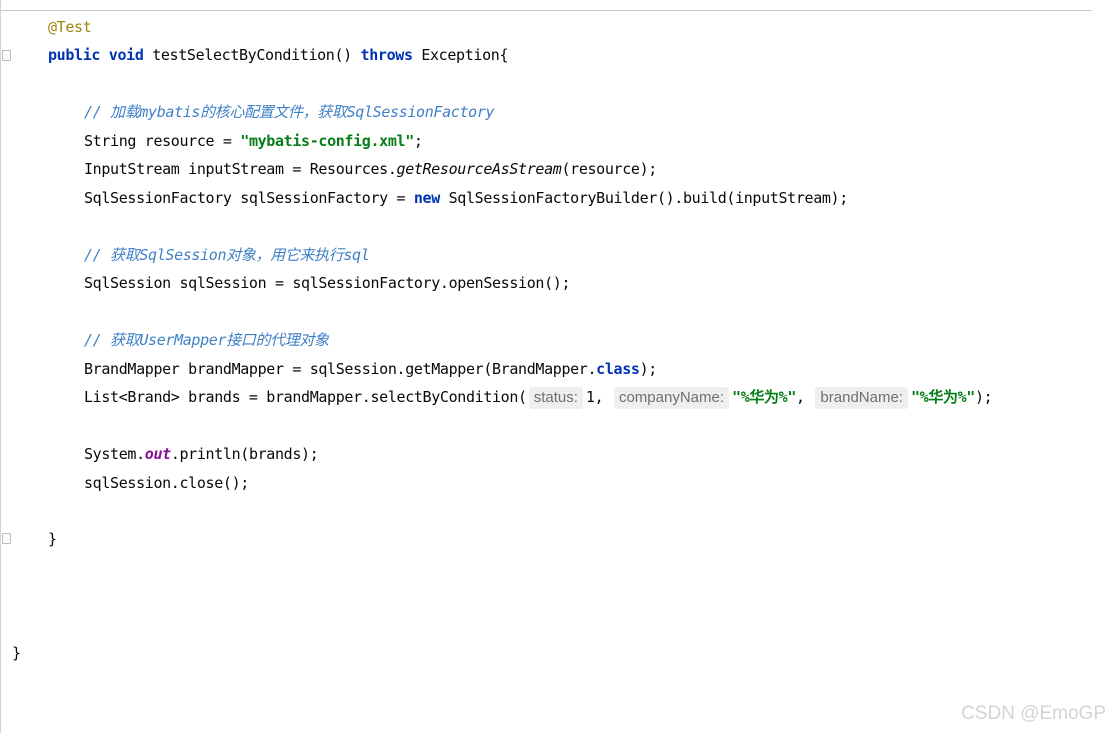 This screenshot has width=1110, height=733. Describe the element at coordinates (609, 169) in the screenshot. I see `code-text: (resource);` at that location.